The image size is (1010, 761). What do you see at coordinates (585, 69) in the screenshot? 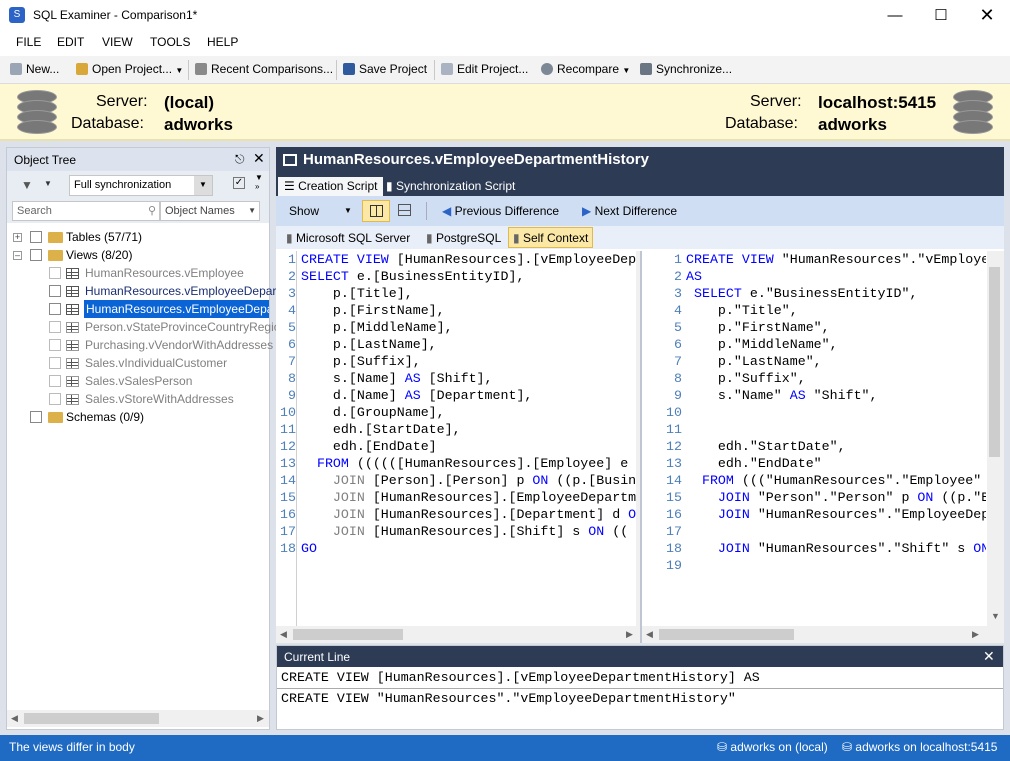
I see `recompare-button: Recompare ▼` at bounding box center [585, 69].